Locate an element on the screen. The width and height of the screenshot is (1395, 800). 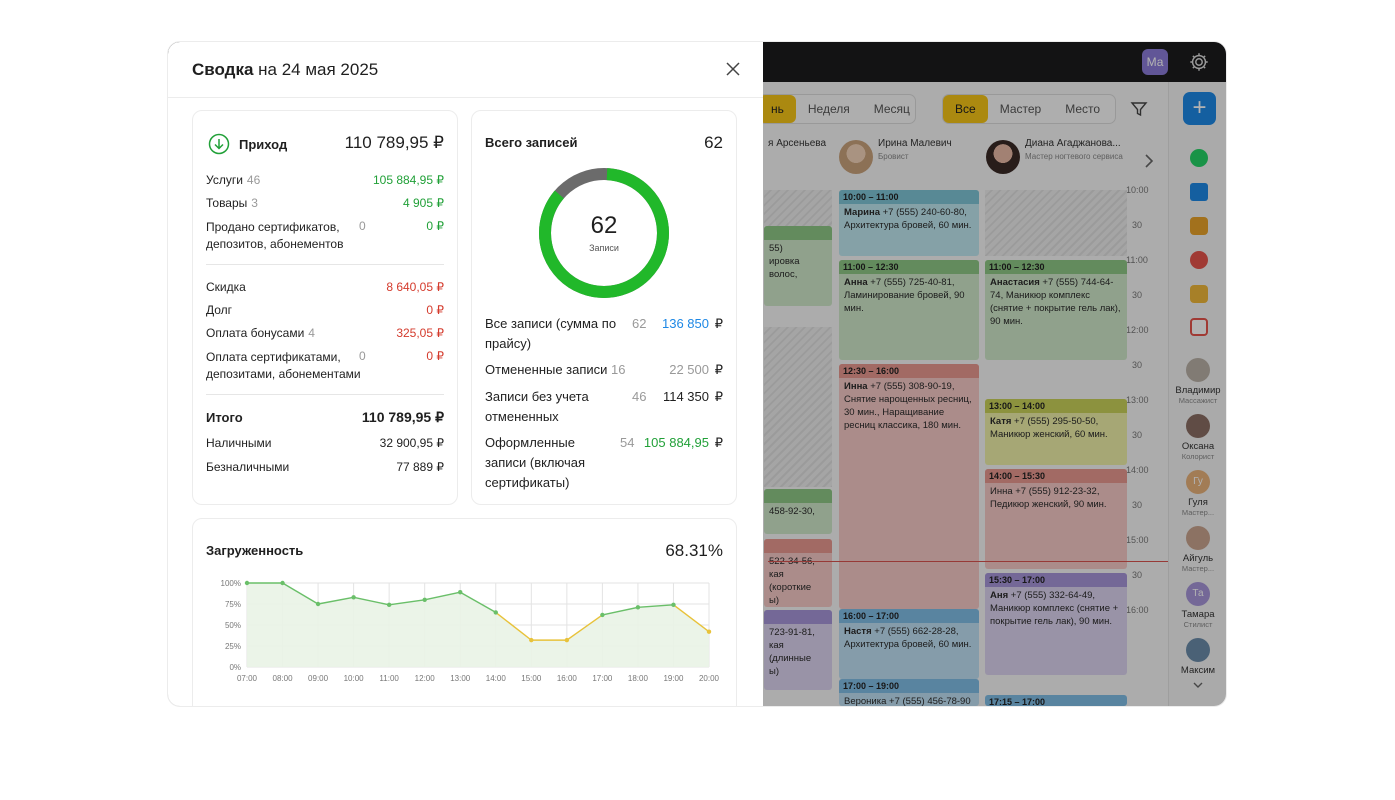
records-row-count: 46 is located at coordinates (639, 396).